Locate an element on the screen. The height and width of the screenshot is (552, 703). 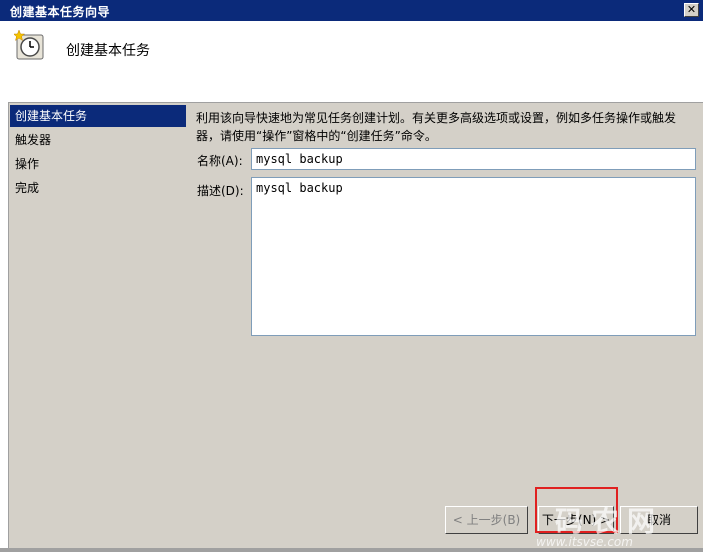
title-bar: 创建基本任务向导 ✕ is located at coordinates (351, 10).